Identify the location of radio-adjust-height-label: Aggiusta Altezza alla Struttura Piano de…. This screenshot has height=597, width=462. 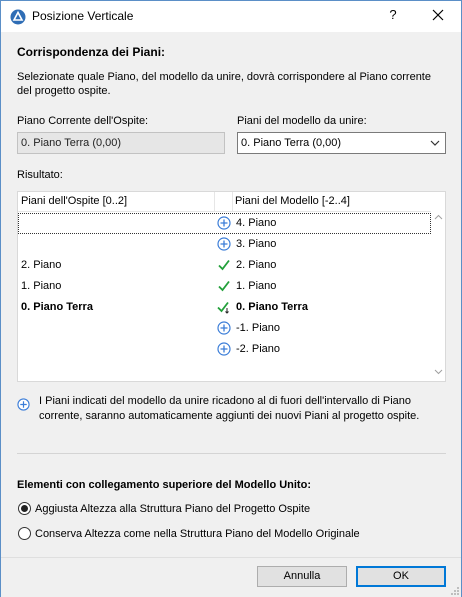
(172, 509).